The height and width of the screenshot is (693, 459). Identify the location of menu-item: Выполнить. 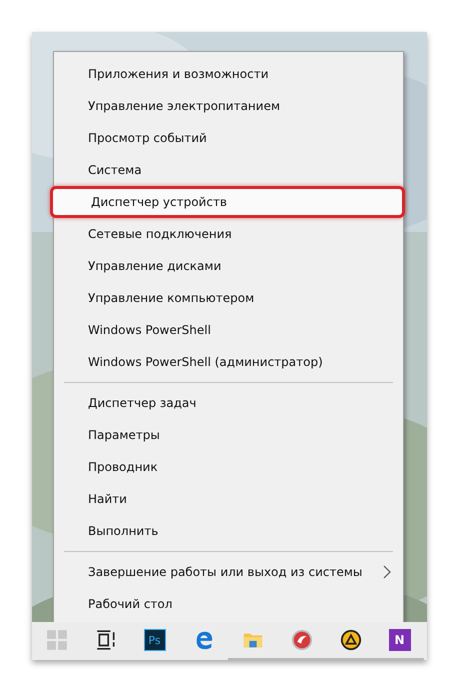
(228, 531).